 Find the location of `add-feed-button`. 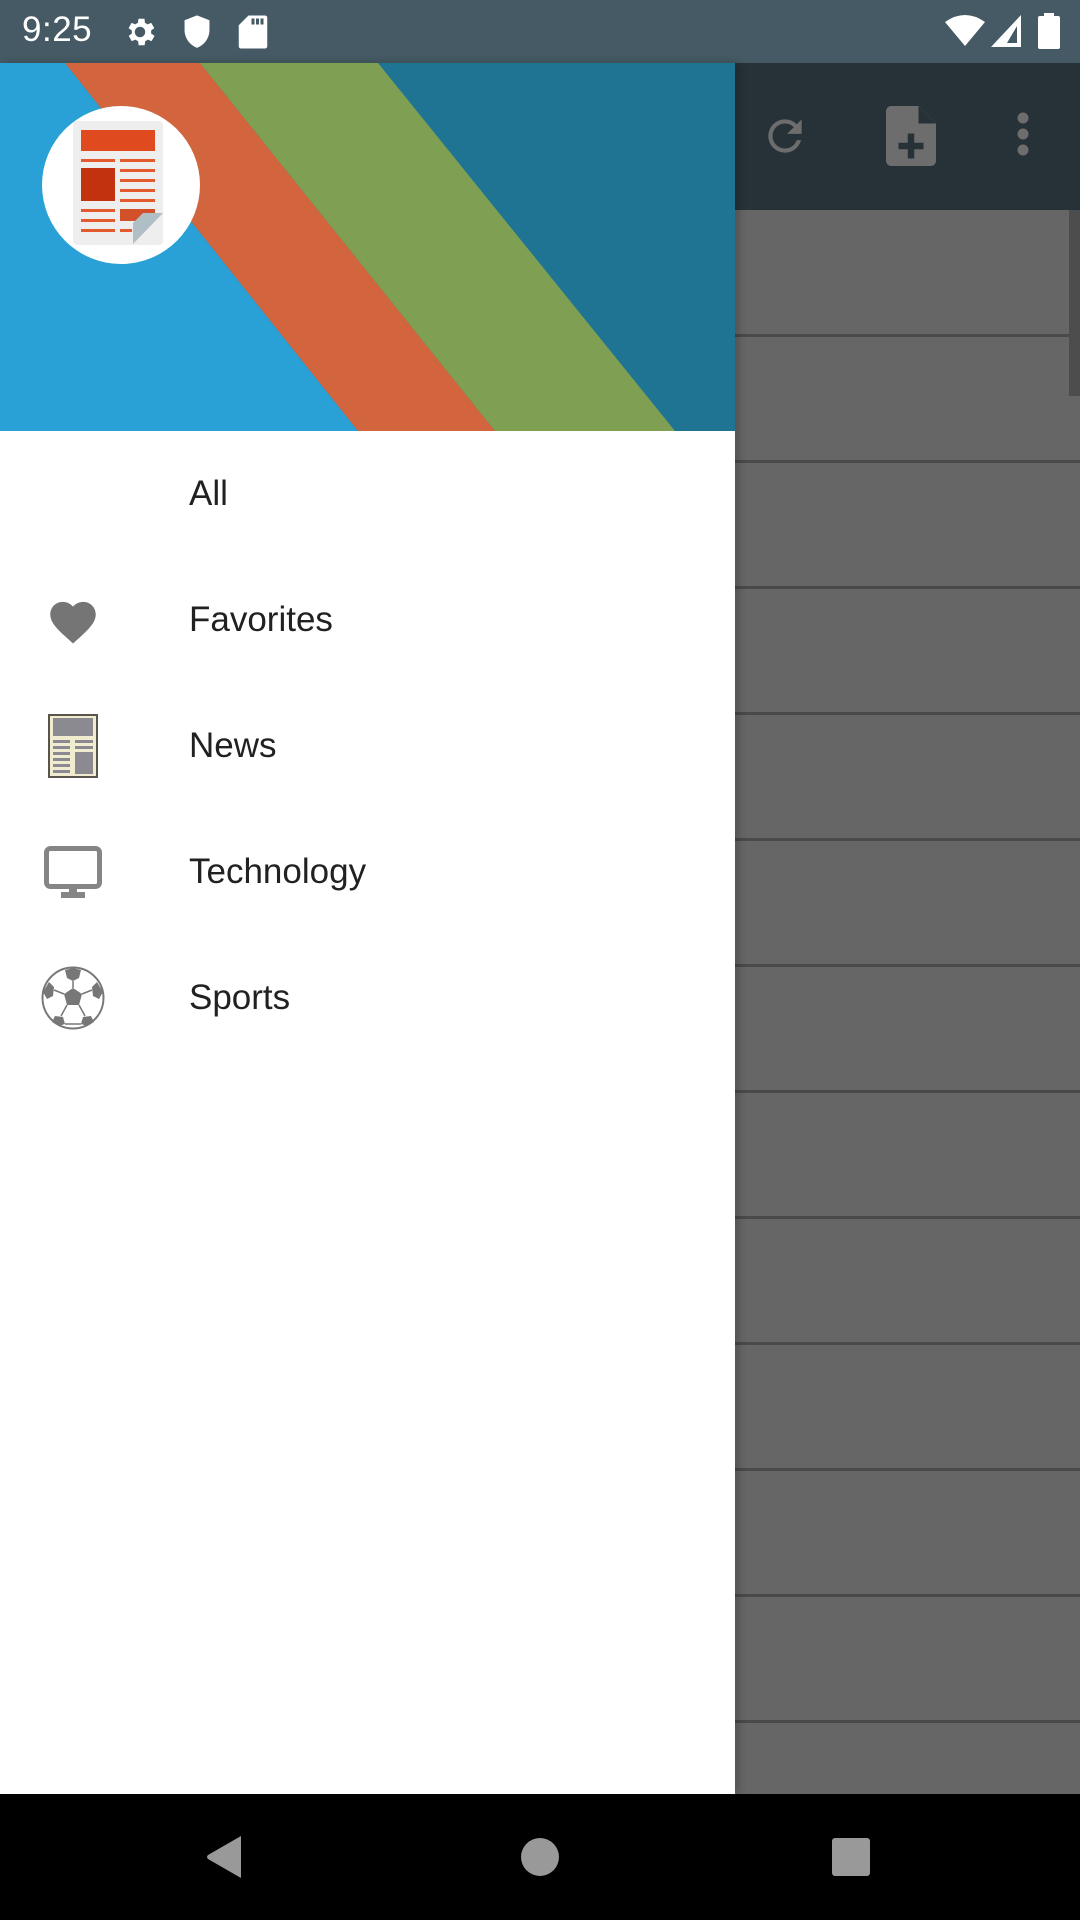

add-feed-button is located at coordinates (911, 138).